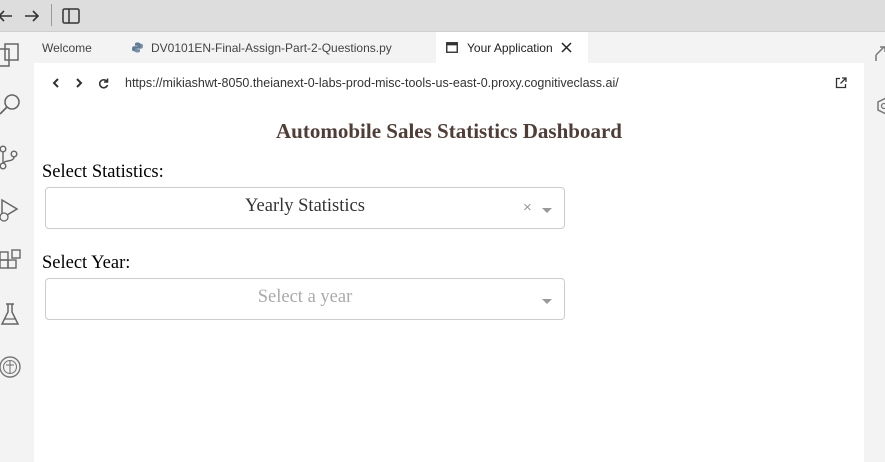 This screenshot has height=462, width=885. What do you see at coordinates (12, 367) in the screenshot?
I see `skills-network-icon` at bounding box center [12, 367].